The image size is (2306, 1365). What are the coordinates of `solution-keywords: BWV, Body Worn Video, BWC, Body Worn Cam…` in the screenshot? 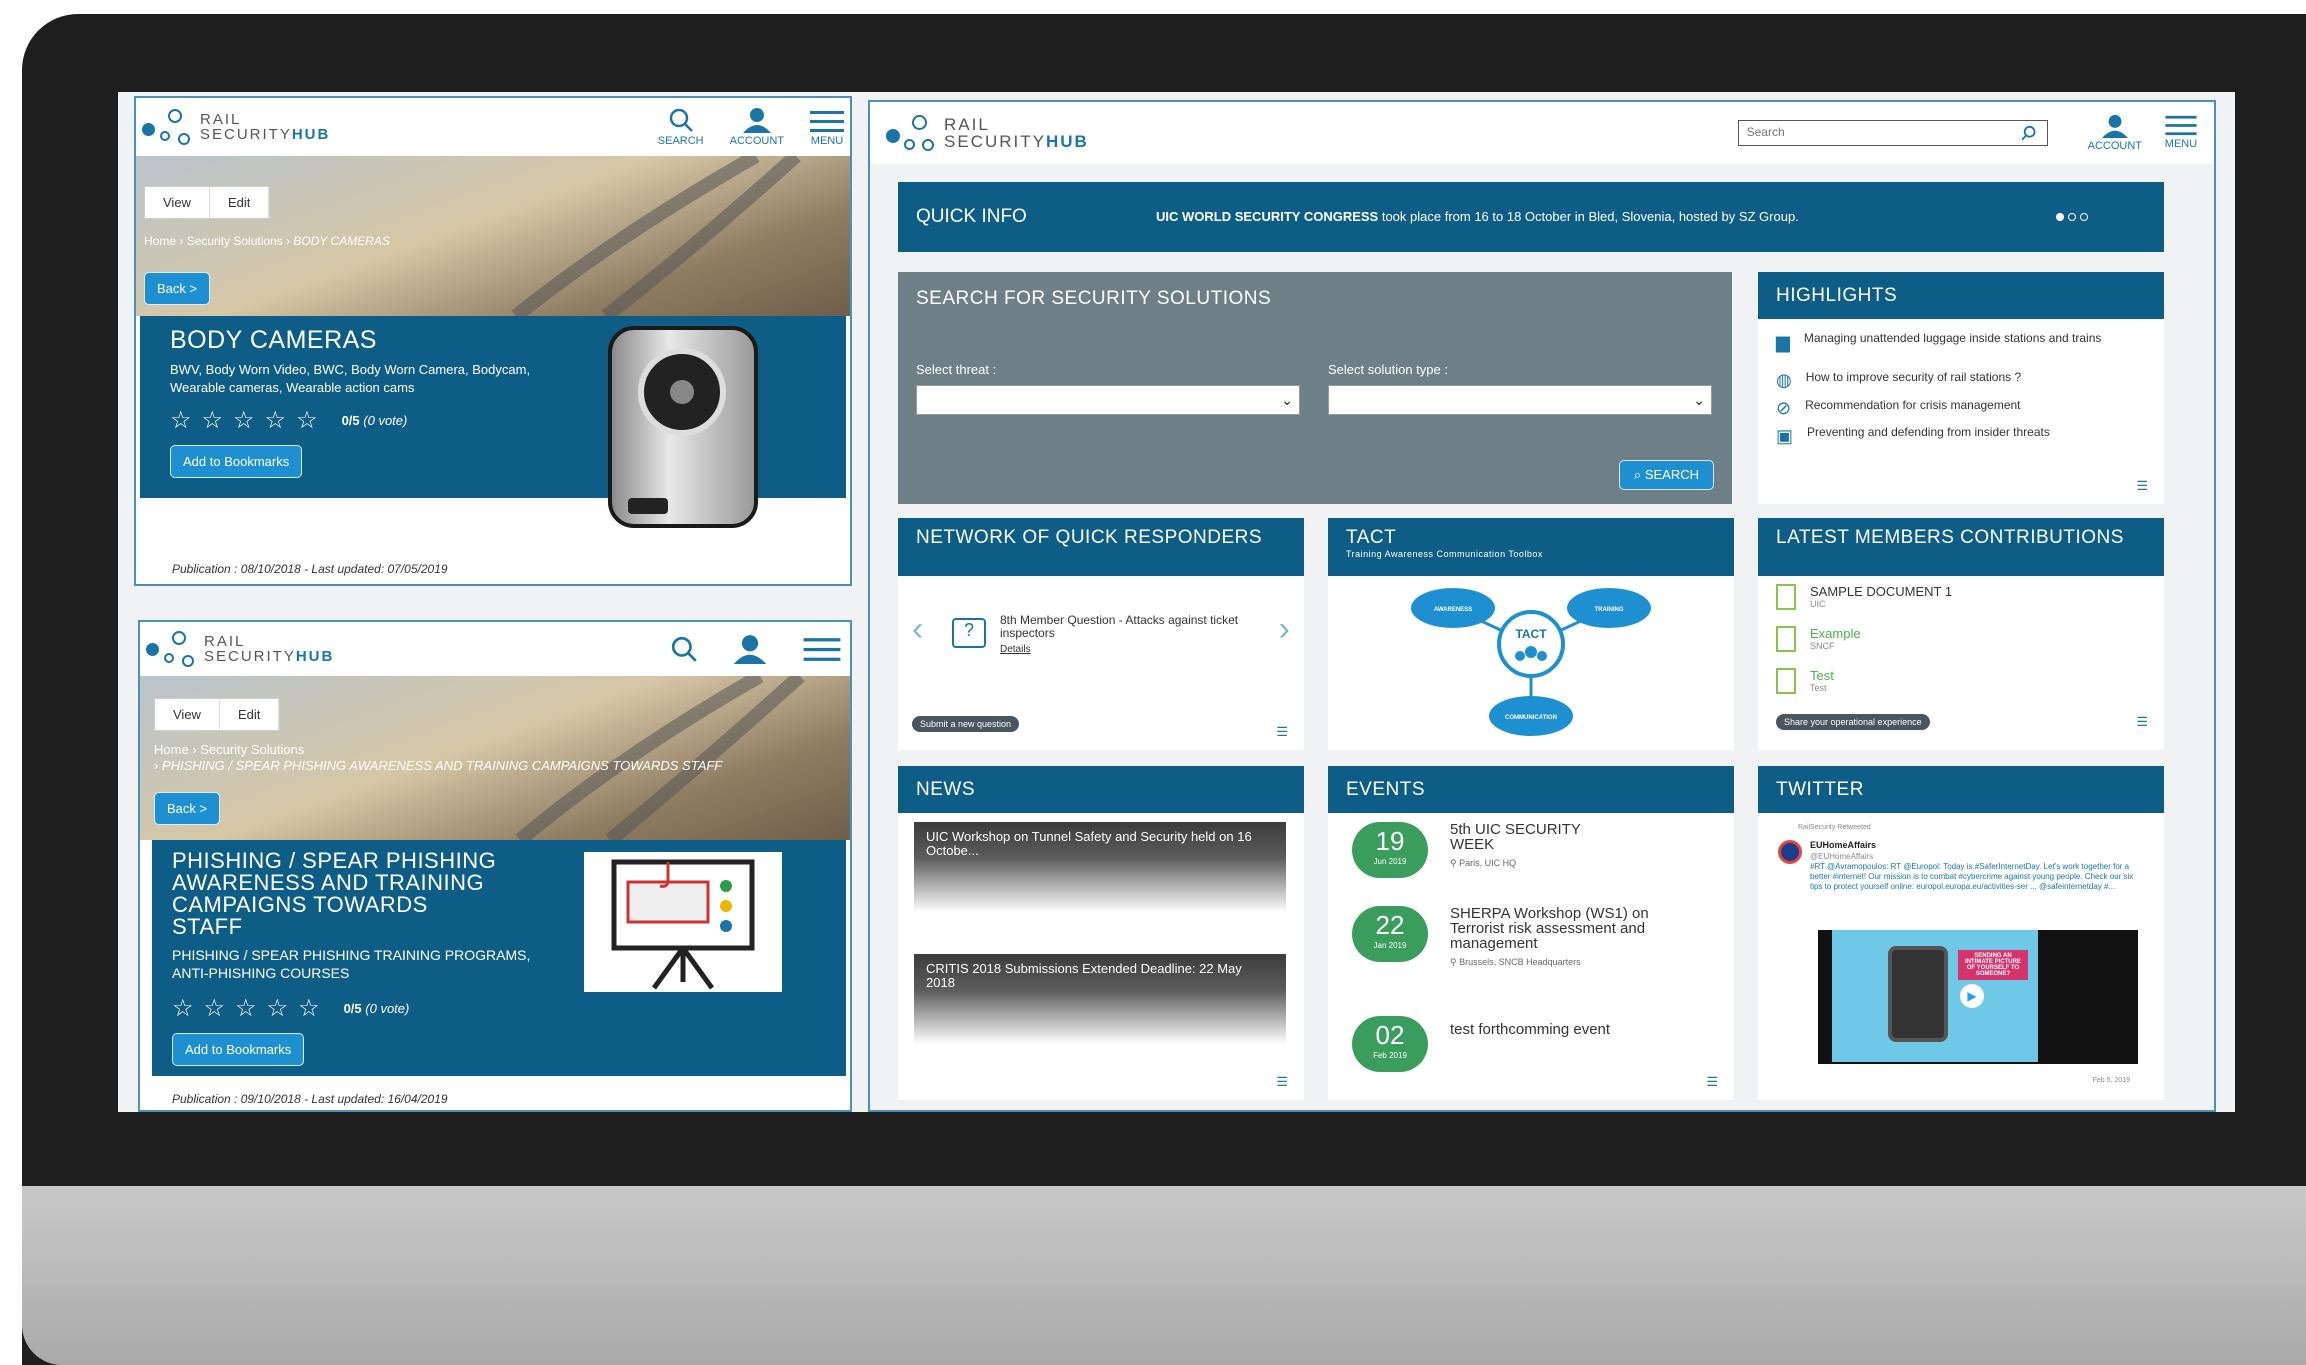 It's located at (350, 378).